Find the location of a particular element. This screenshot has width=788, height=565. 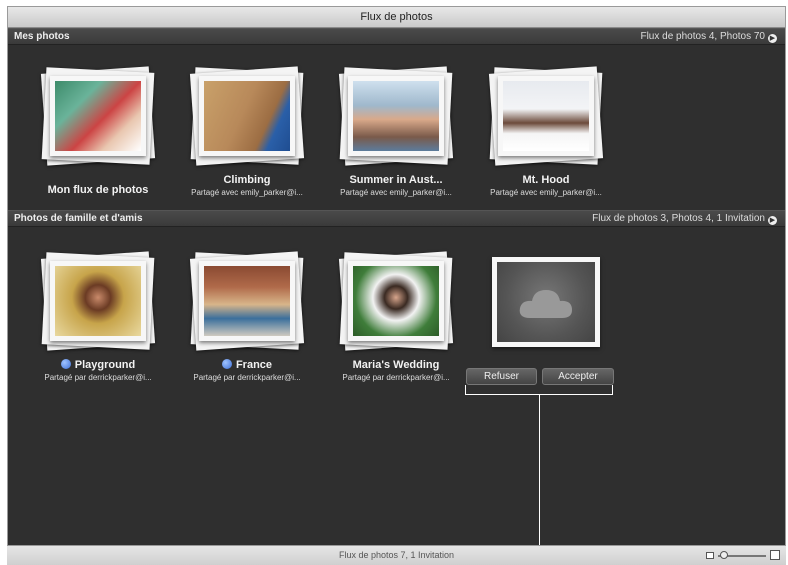

status-bar: Flux de photos 7, 1 Invitation is located at coordinates (396, 555).